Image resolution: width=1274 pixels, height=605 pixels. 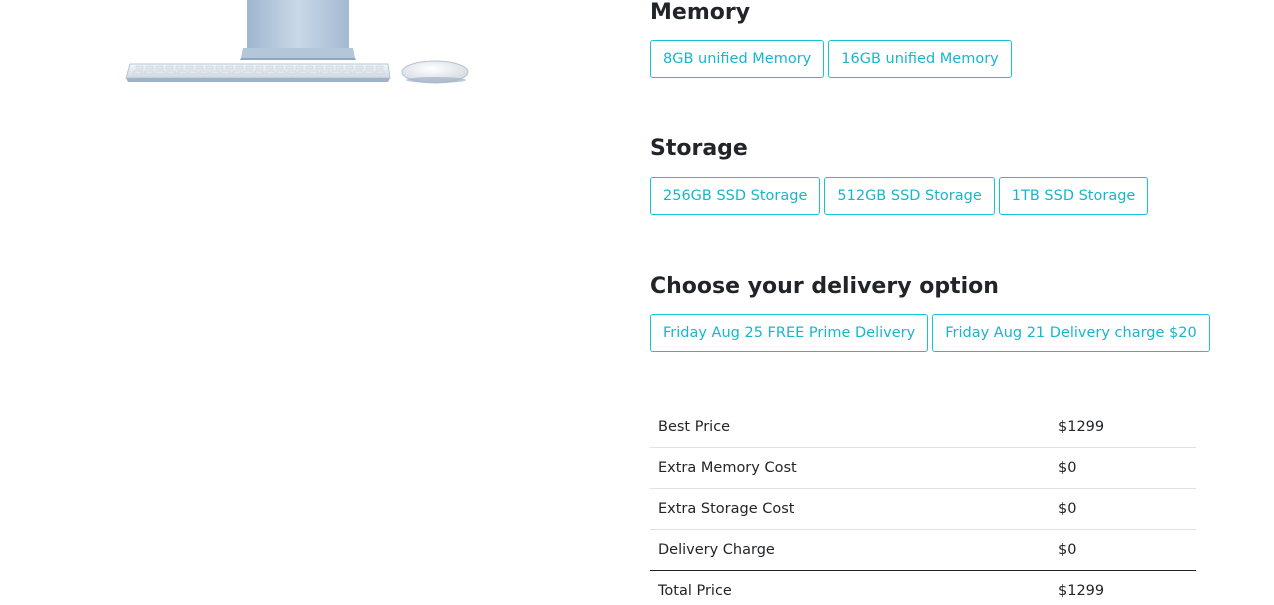 I want to click on delivery-option-prime-button: Friday Aug 25 FREE Prime Delivery, so click(x=789, y=333).